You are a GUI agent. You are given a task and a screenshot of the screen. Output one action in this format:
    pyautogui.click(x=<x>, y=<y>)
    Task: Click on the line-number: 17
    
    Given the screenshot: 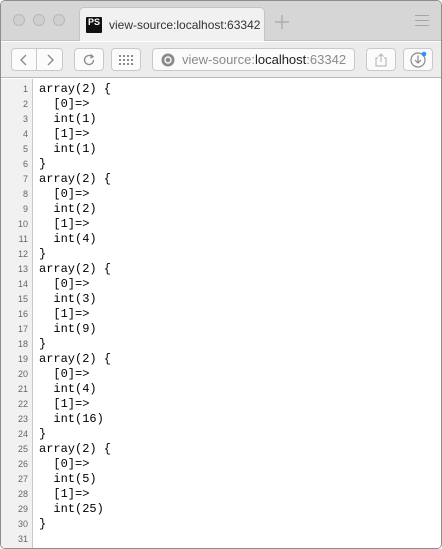 What is the action you would take?
    pyautogui.click(x=22, y=329)
    